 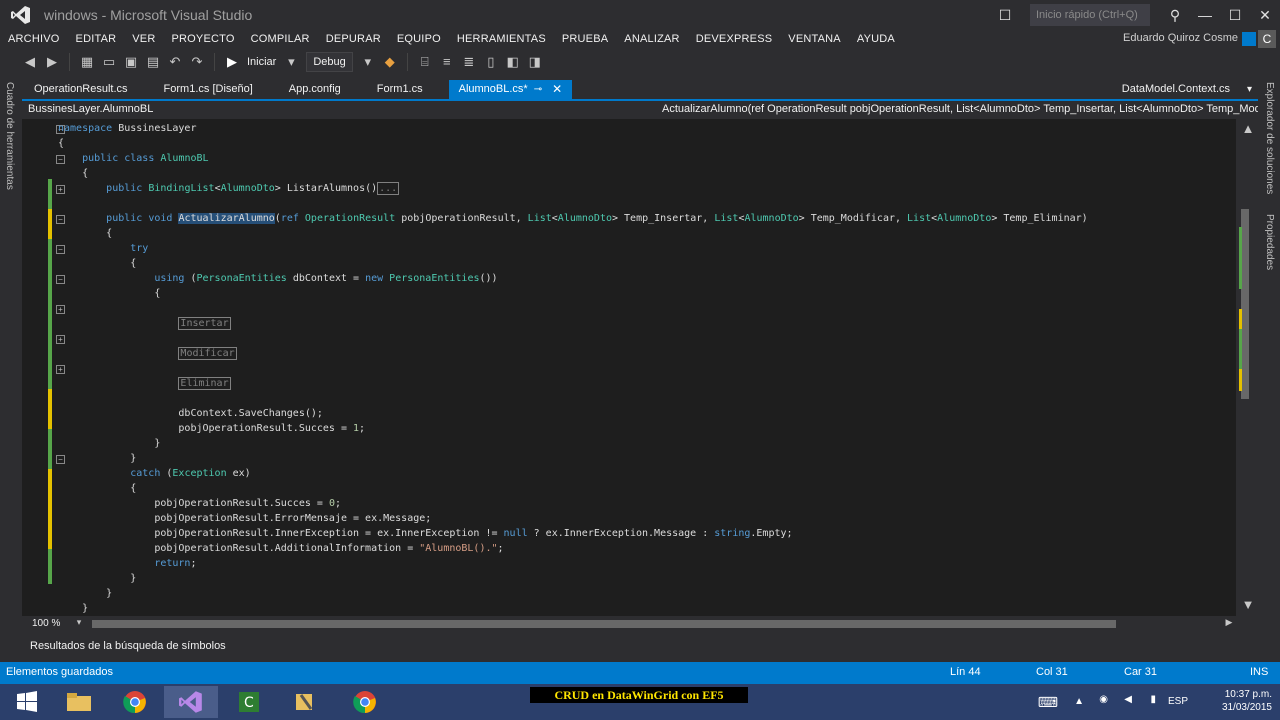 What do you see at coordinates (1229, 622) in the screenshot?
I see `scroll-right-icon: ▶` at bounding box center [1229, 622].